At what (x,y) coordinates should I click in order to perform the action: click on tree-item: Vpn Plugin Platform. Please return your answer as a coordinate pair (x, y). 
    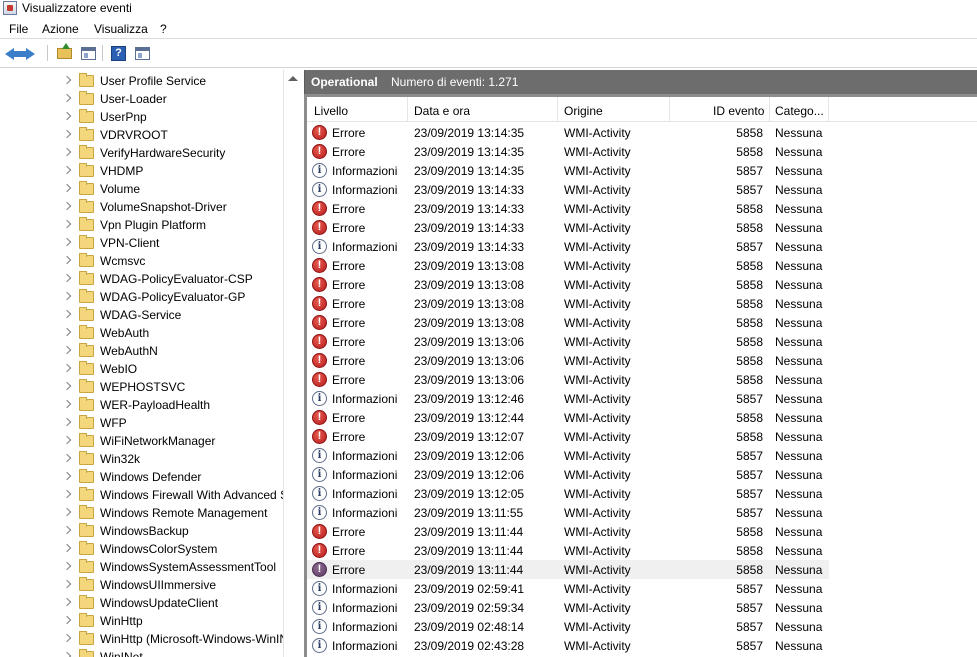
    Looking at the image, I should click on (141, 225).